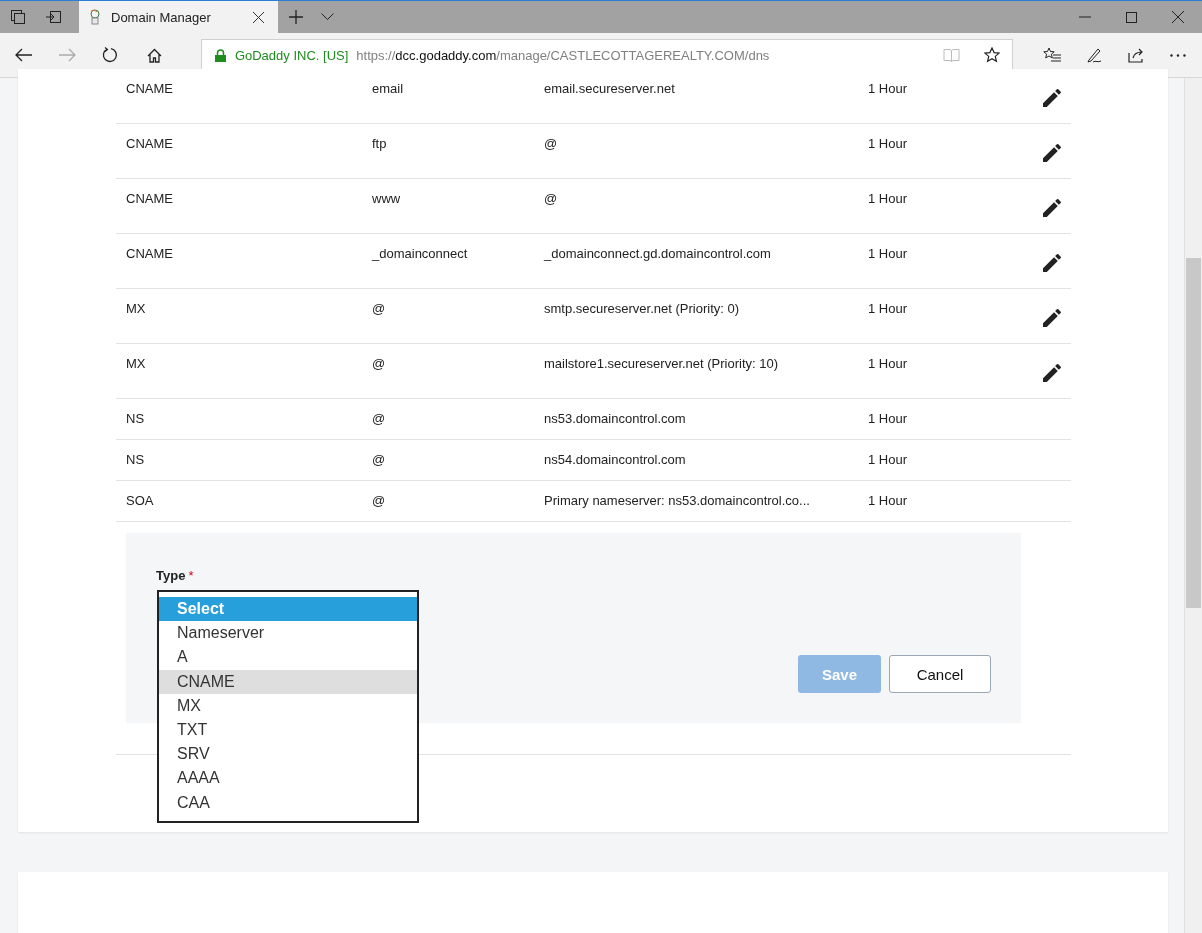 The width and height of the screenshot is (1202, 933). I want to click on dropdown-option: A, so click(288, 657).